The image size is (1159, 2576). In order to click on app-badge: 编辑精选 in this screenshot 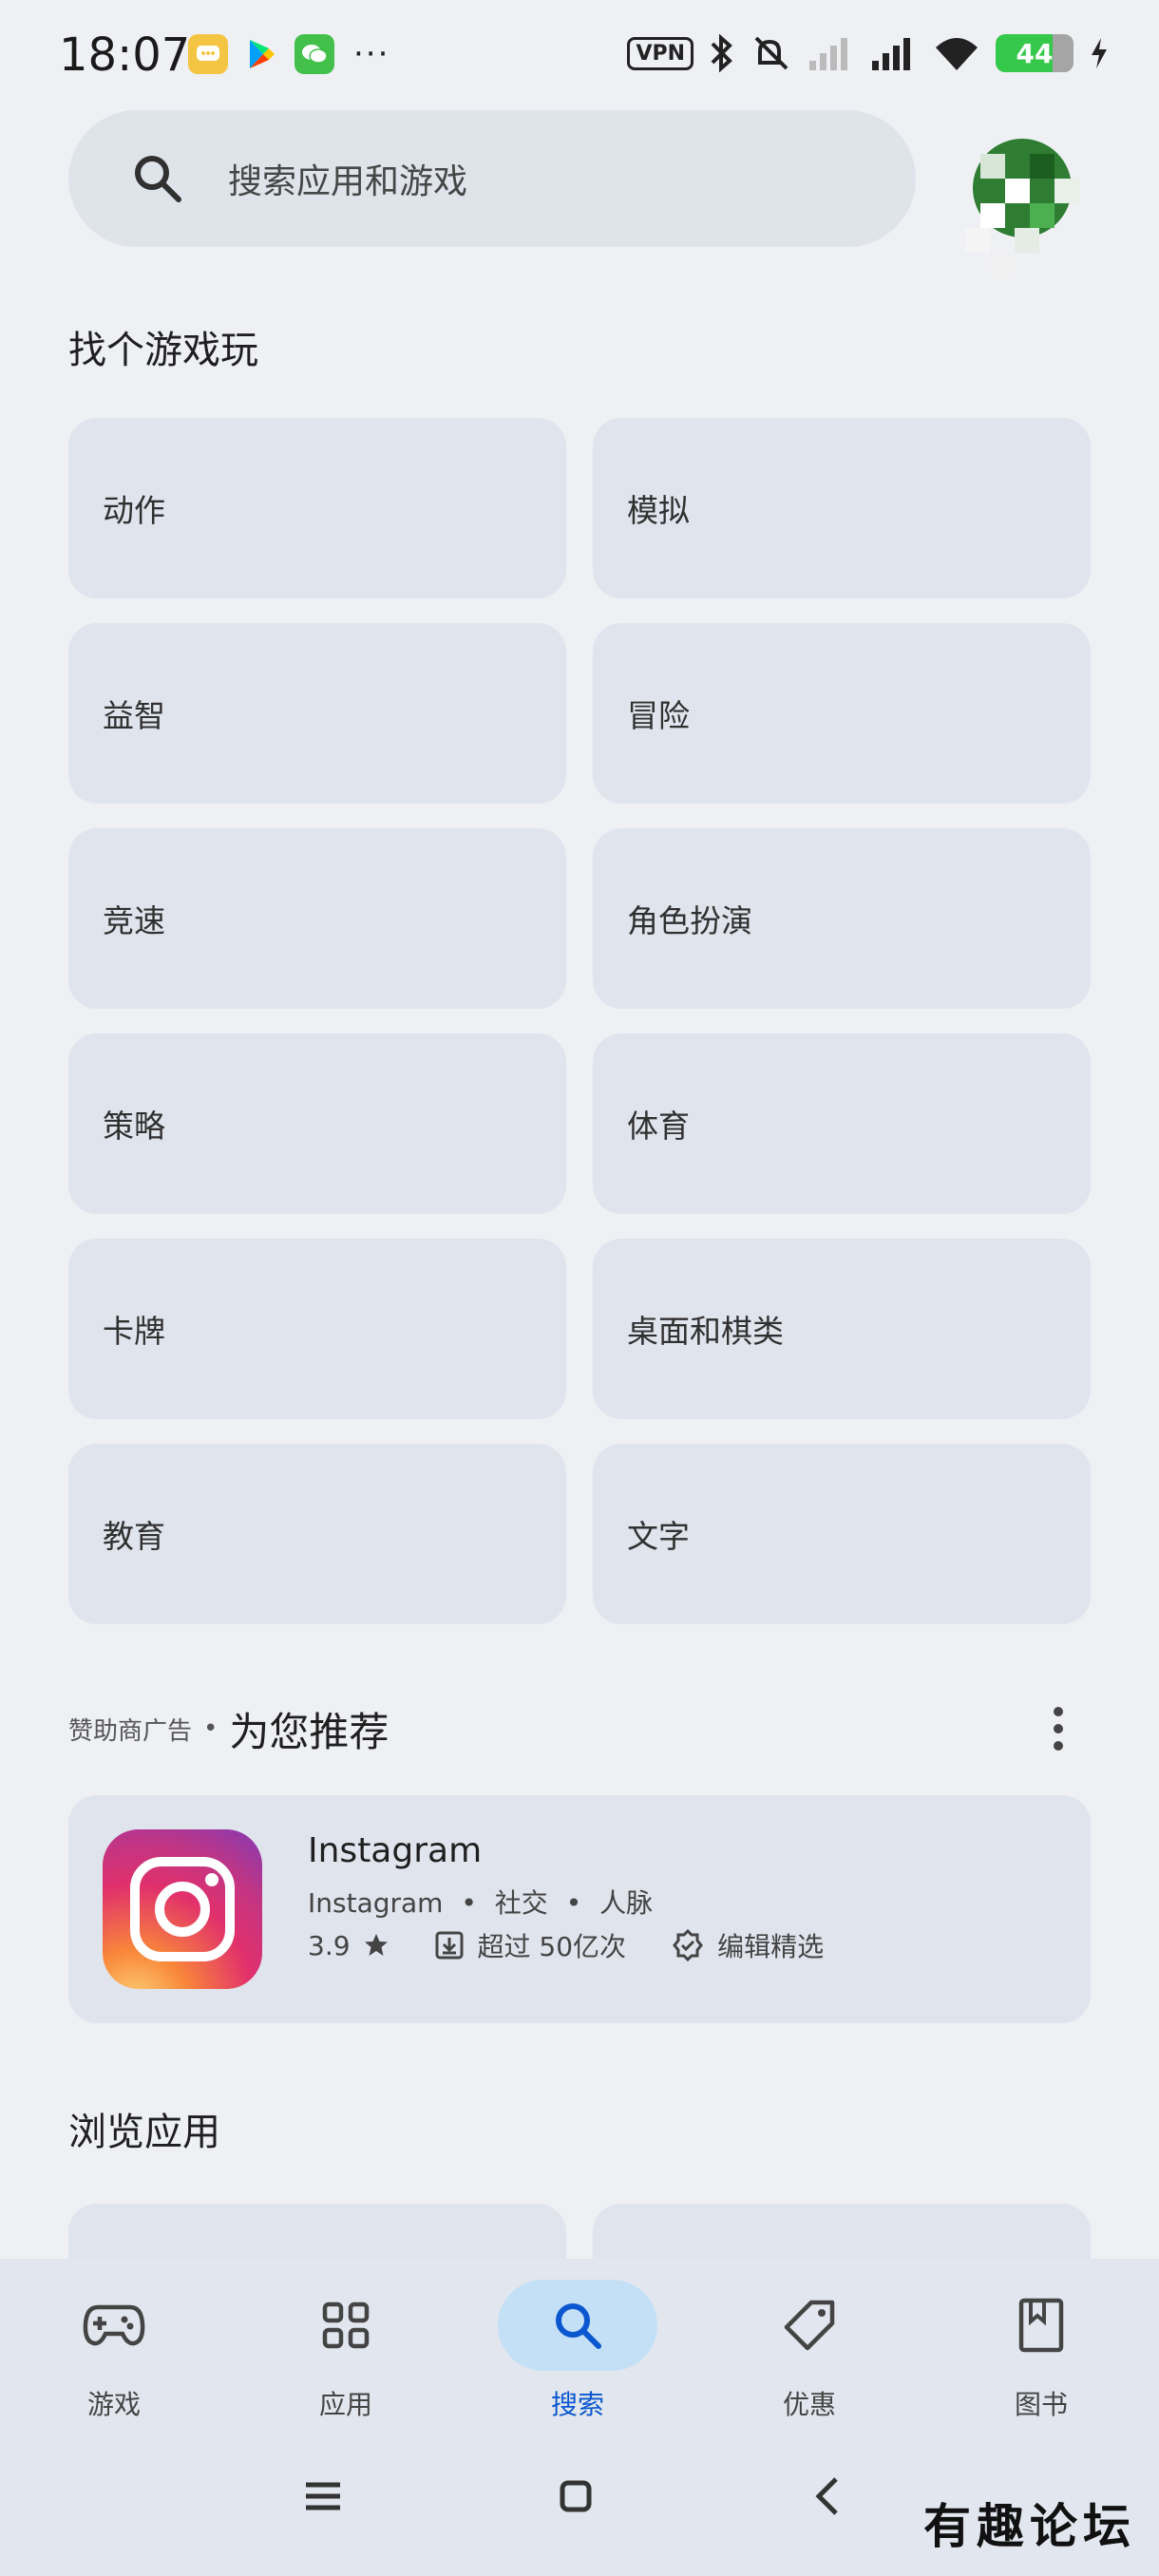, I will do `click(771, 1946)`.